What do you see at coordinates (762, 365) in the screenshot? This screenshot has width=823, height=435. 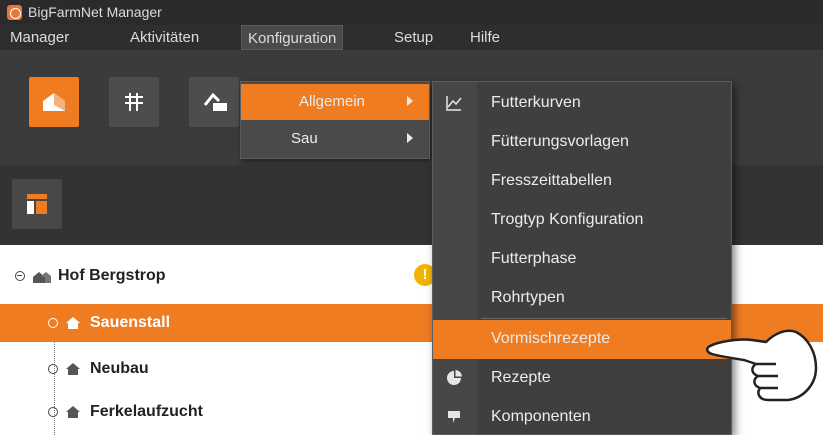 I see `pointing-hand-icon` at bounding box center [762, 365].